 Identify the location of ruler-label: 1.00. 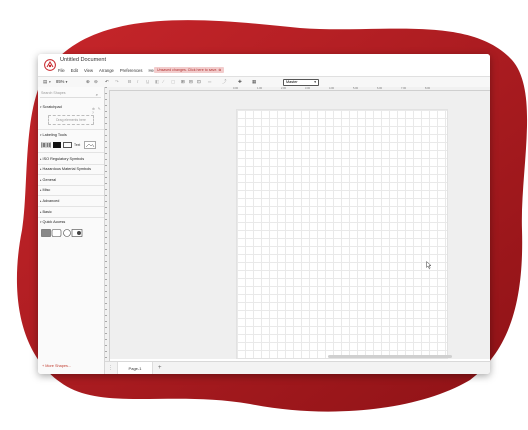
(260, 88).